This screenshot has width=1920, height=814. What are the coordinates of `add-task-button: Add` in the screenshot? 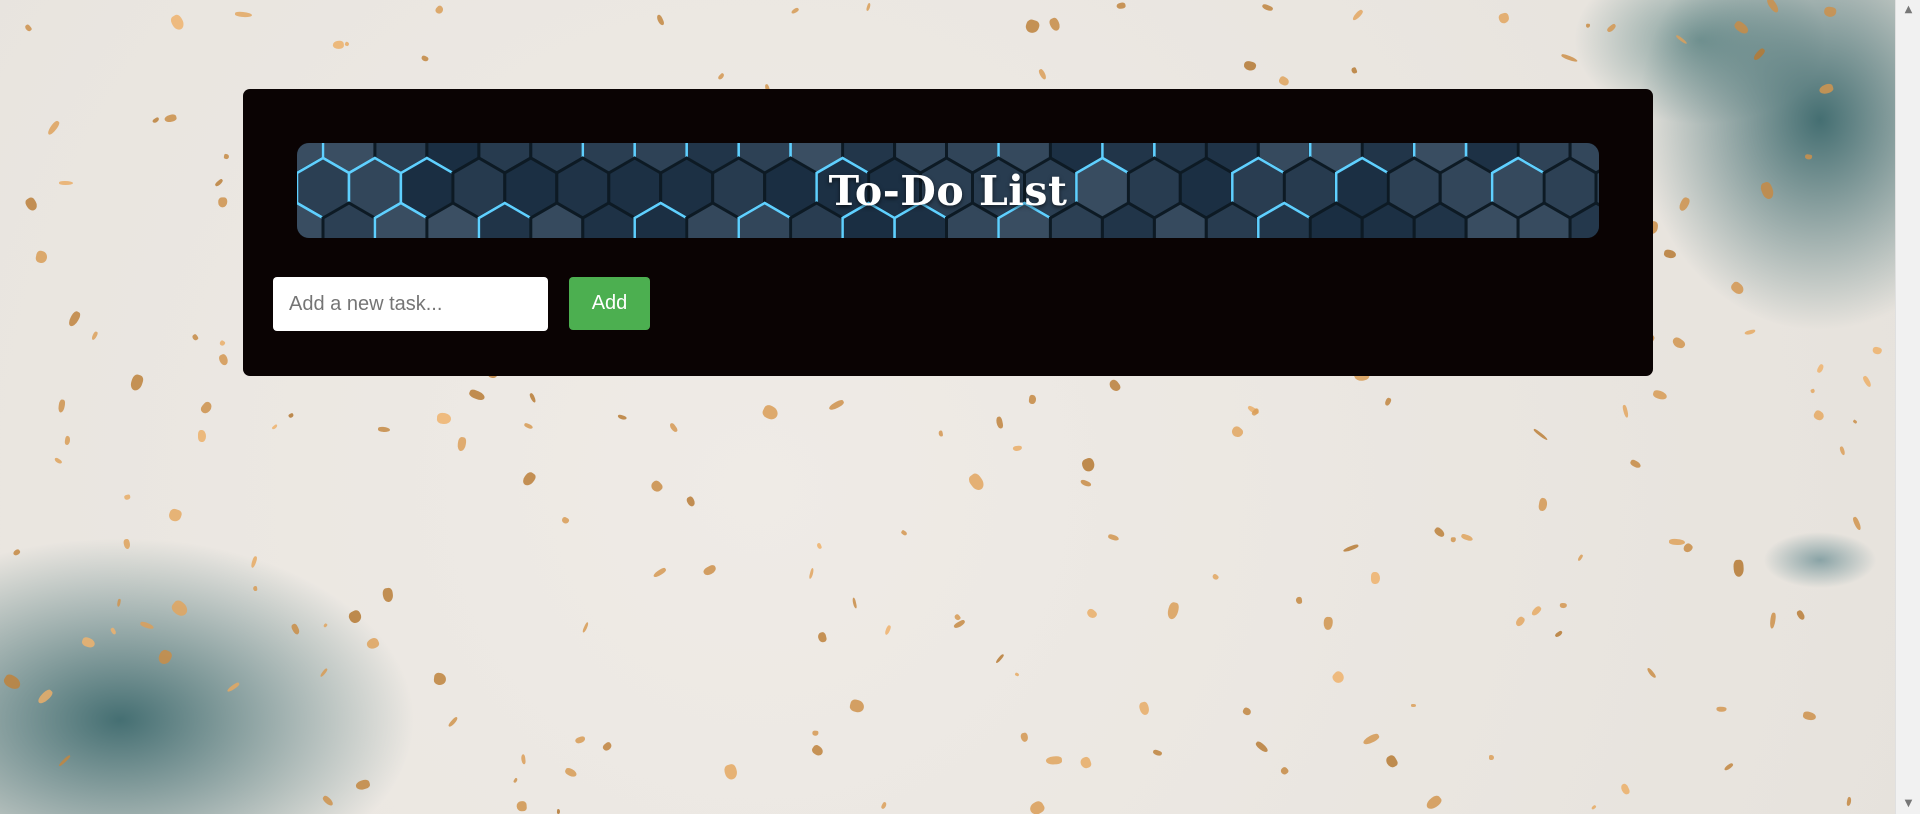 It's located at (609, 303).